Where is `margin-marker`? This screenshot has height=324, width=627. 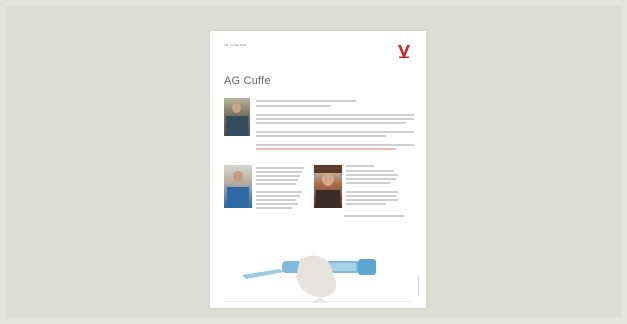
margin-marker is located at coordinates (418, 286).